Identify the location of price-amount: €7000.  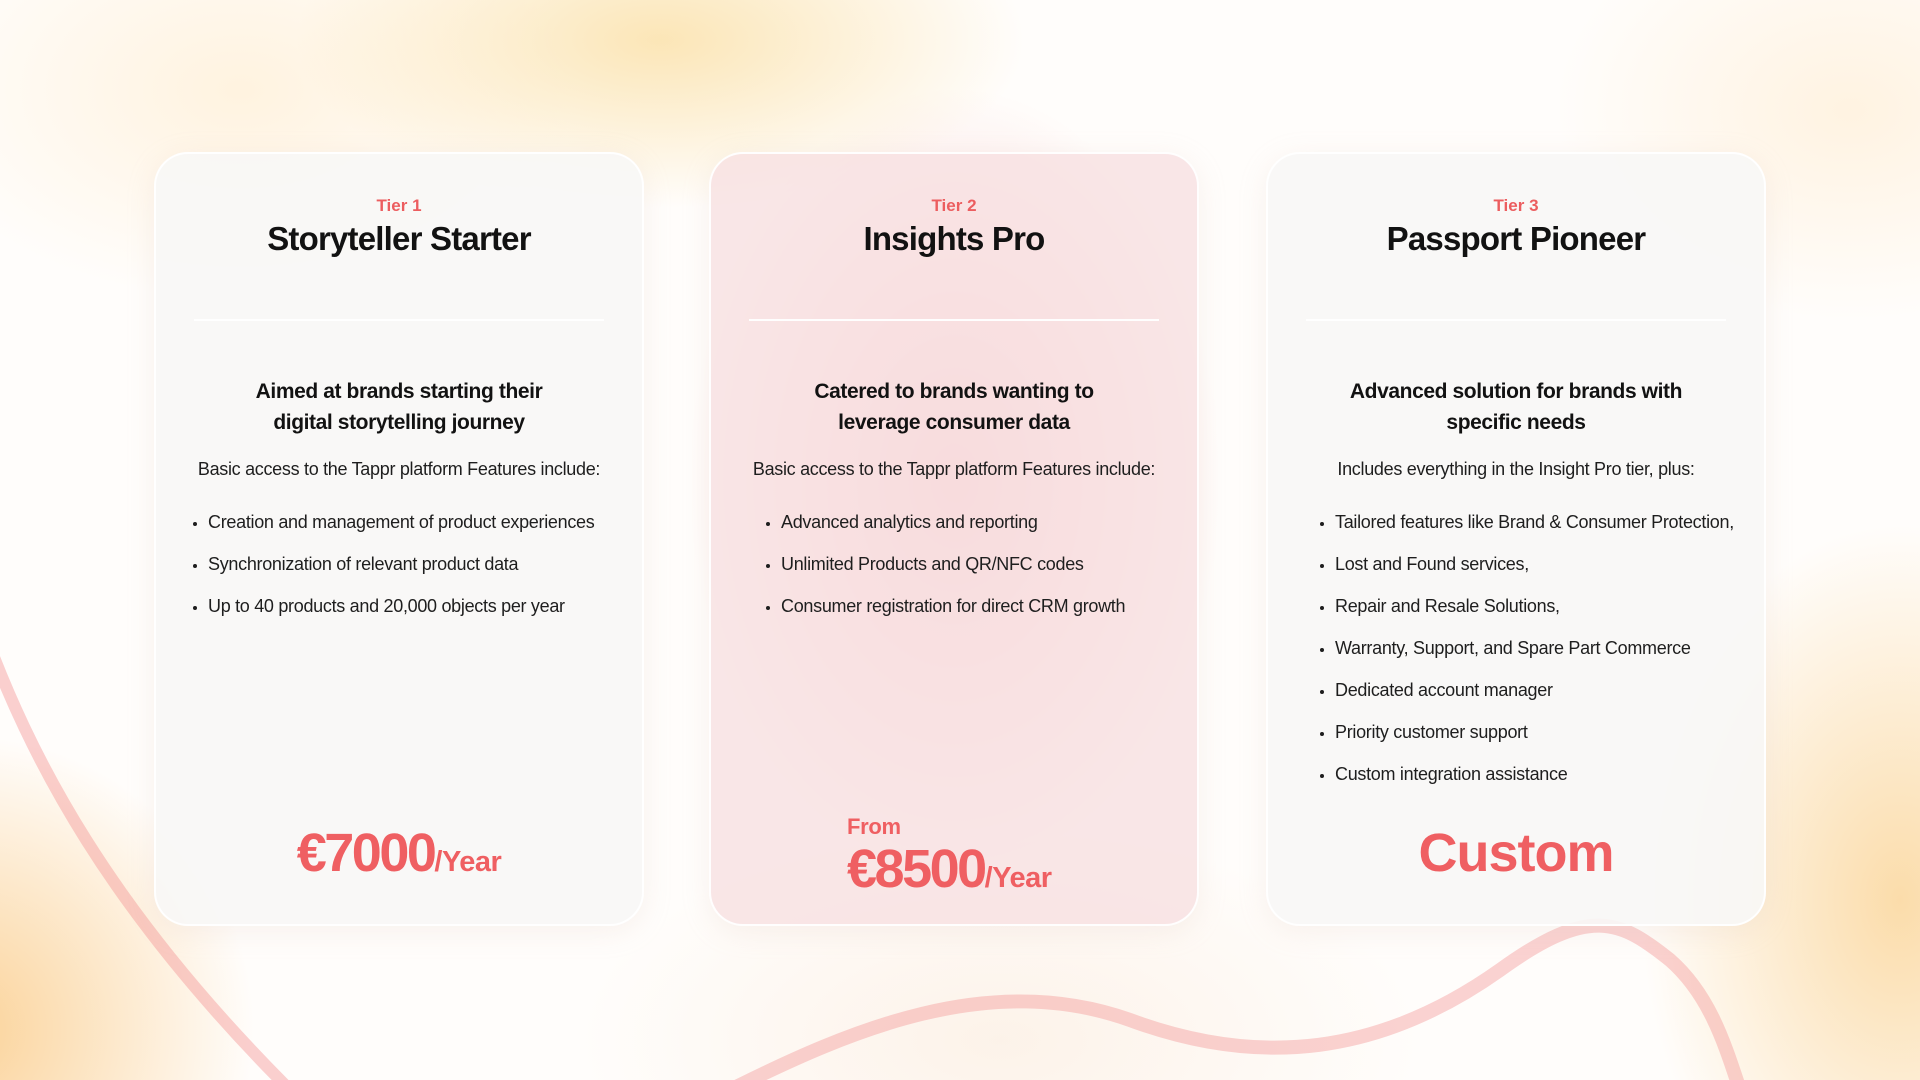
(366, 853).